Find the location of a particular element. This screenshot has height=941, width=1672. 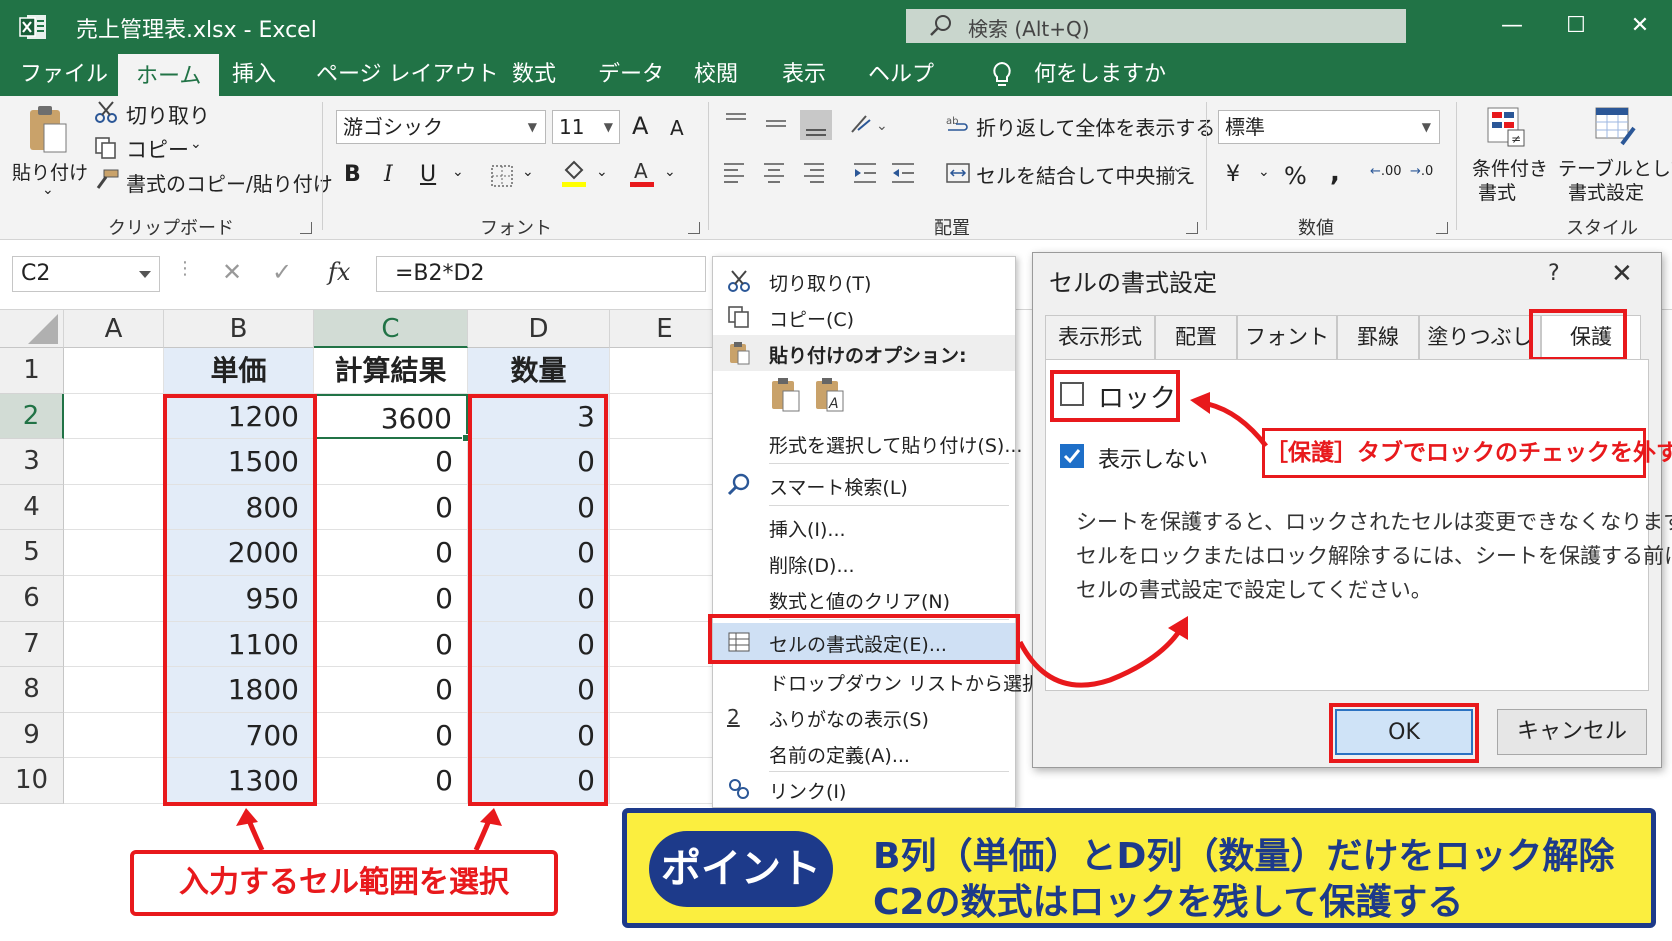

tab-view: 表示 is located at coordinates (804, 75).